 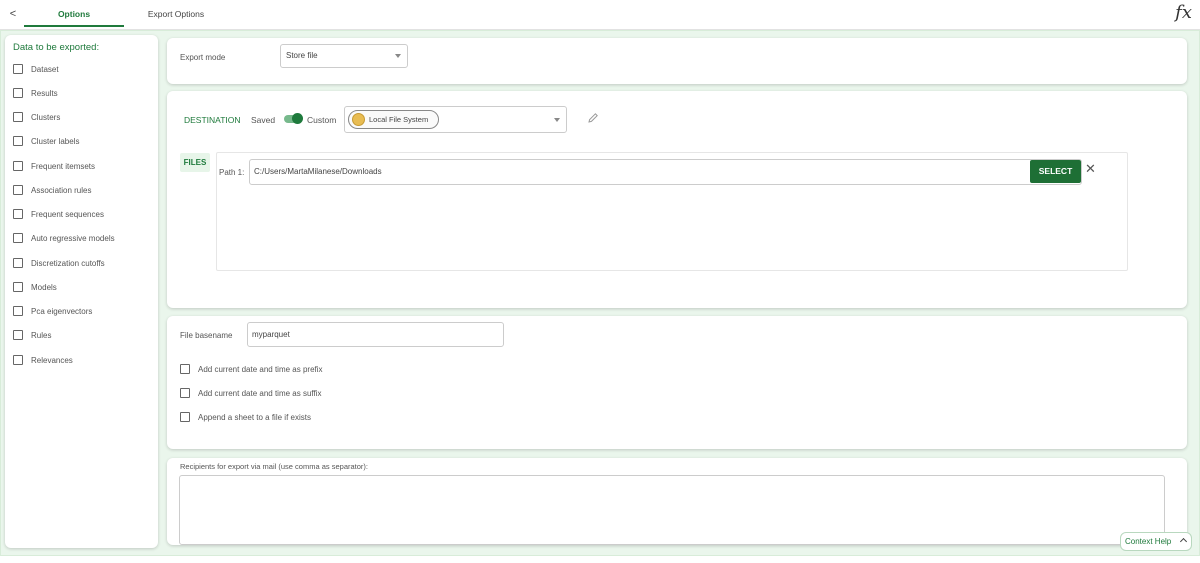 I want to click on storage-select: Local File System, so click(x=455, y=119).